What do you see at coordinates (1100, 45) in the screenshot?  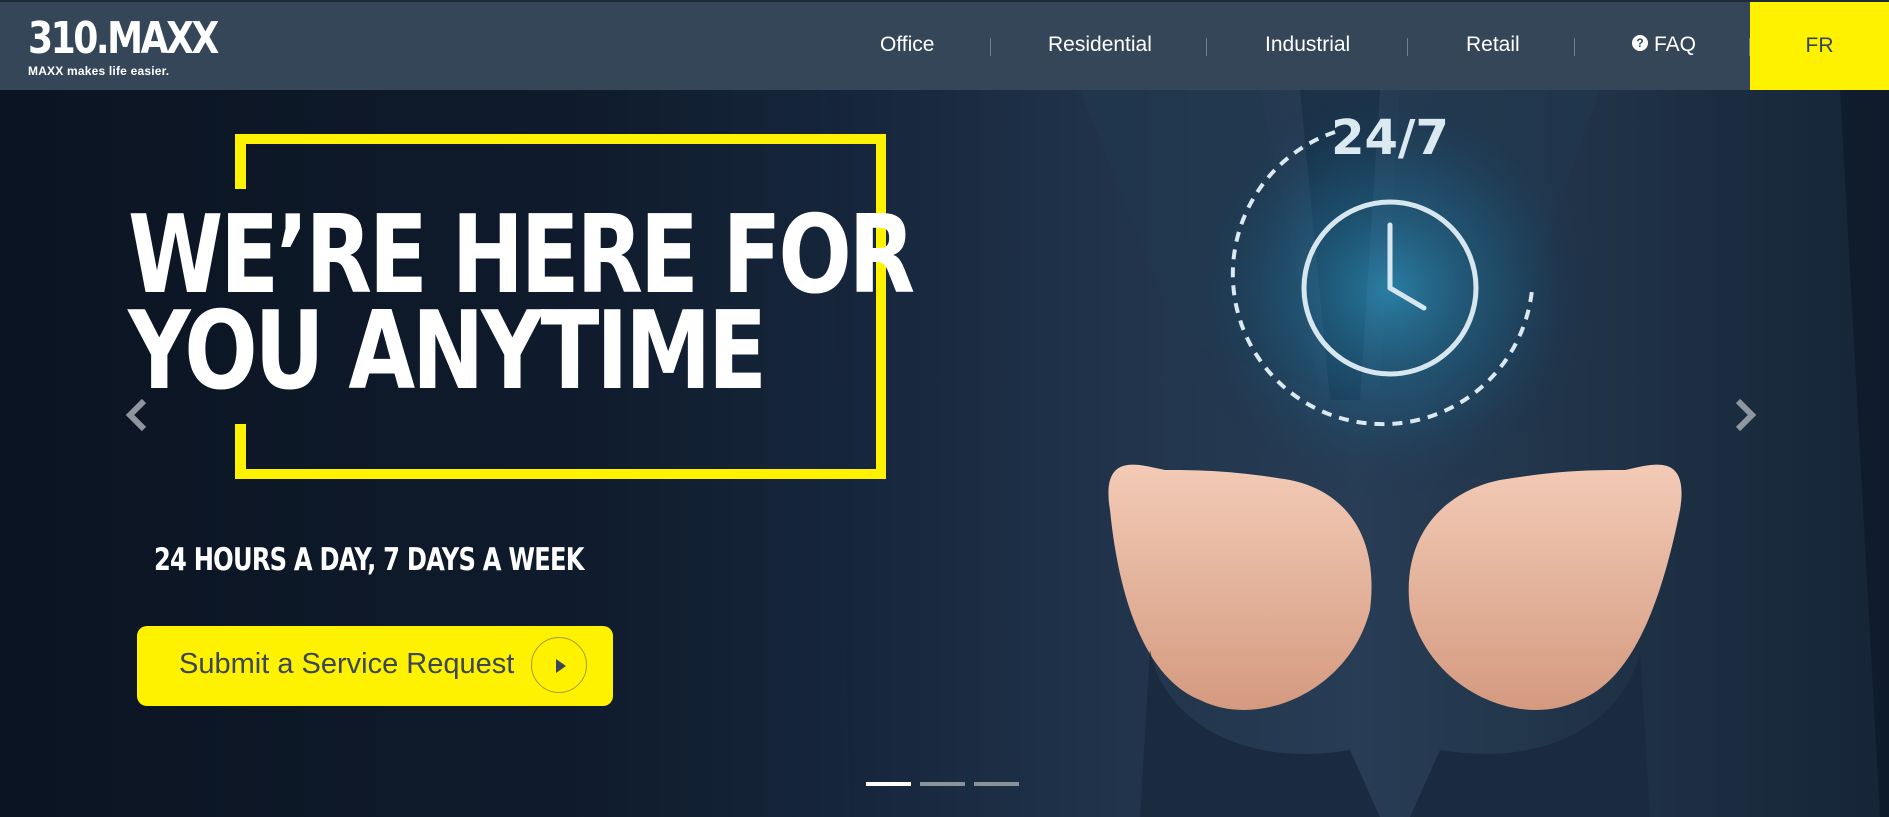 I see `nav-item-residential: Residential` at bounding box center [1100, 45].